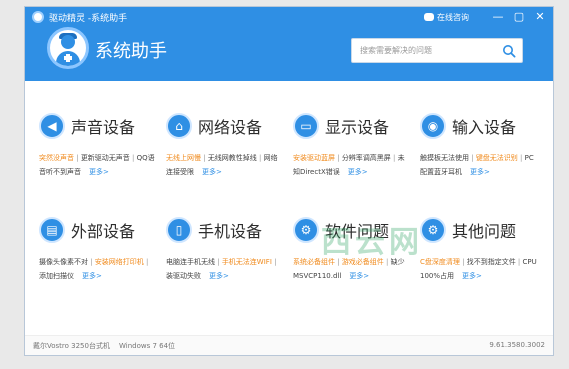 The image size is (569, 369). Describe the element at coordinates (497, 158) in the screenshot. I see `problem-link: 键盘无法识别` at that location.